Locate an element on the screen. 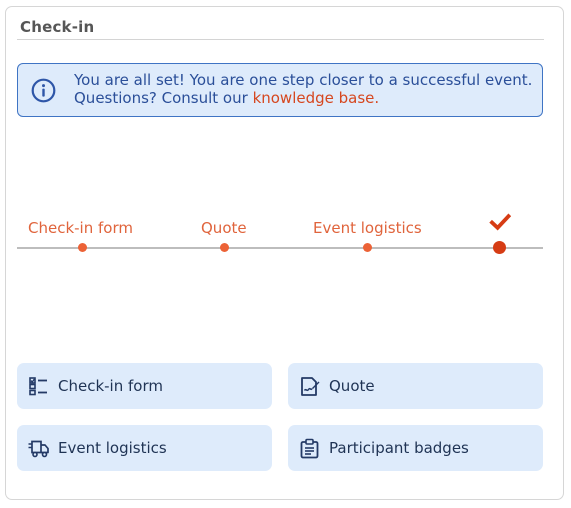 The height and width of the screenshot is (508, 571). participant-badges-button: Participant badges is located at coordinates (415, 448).